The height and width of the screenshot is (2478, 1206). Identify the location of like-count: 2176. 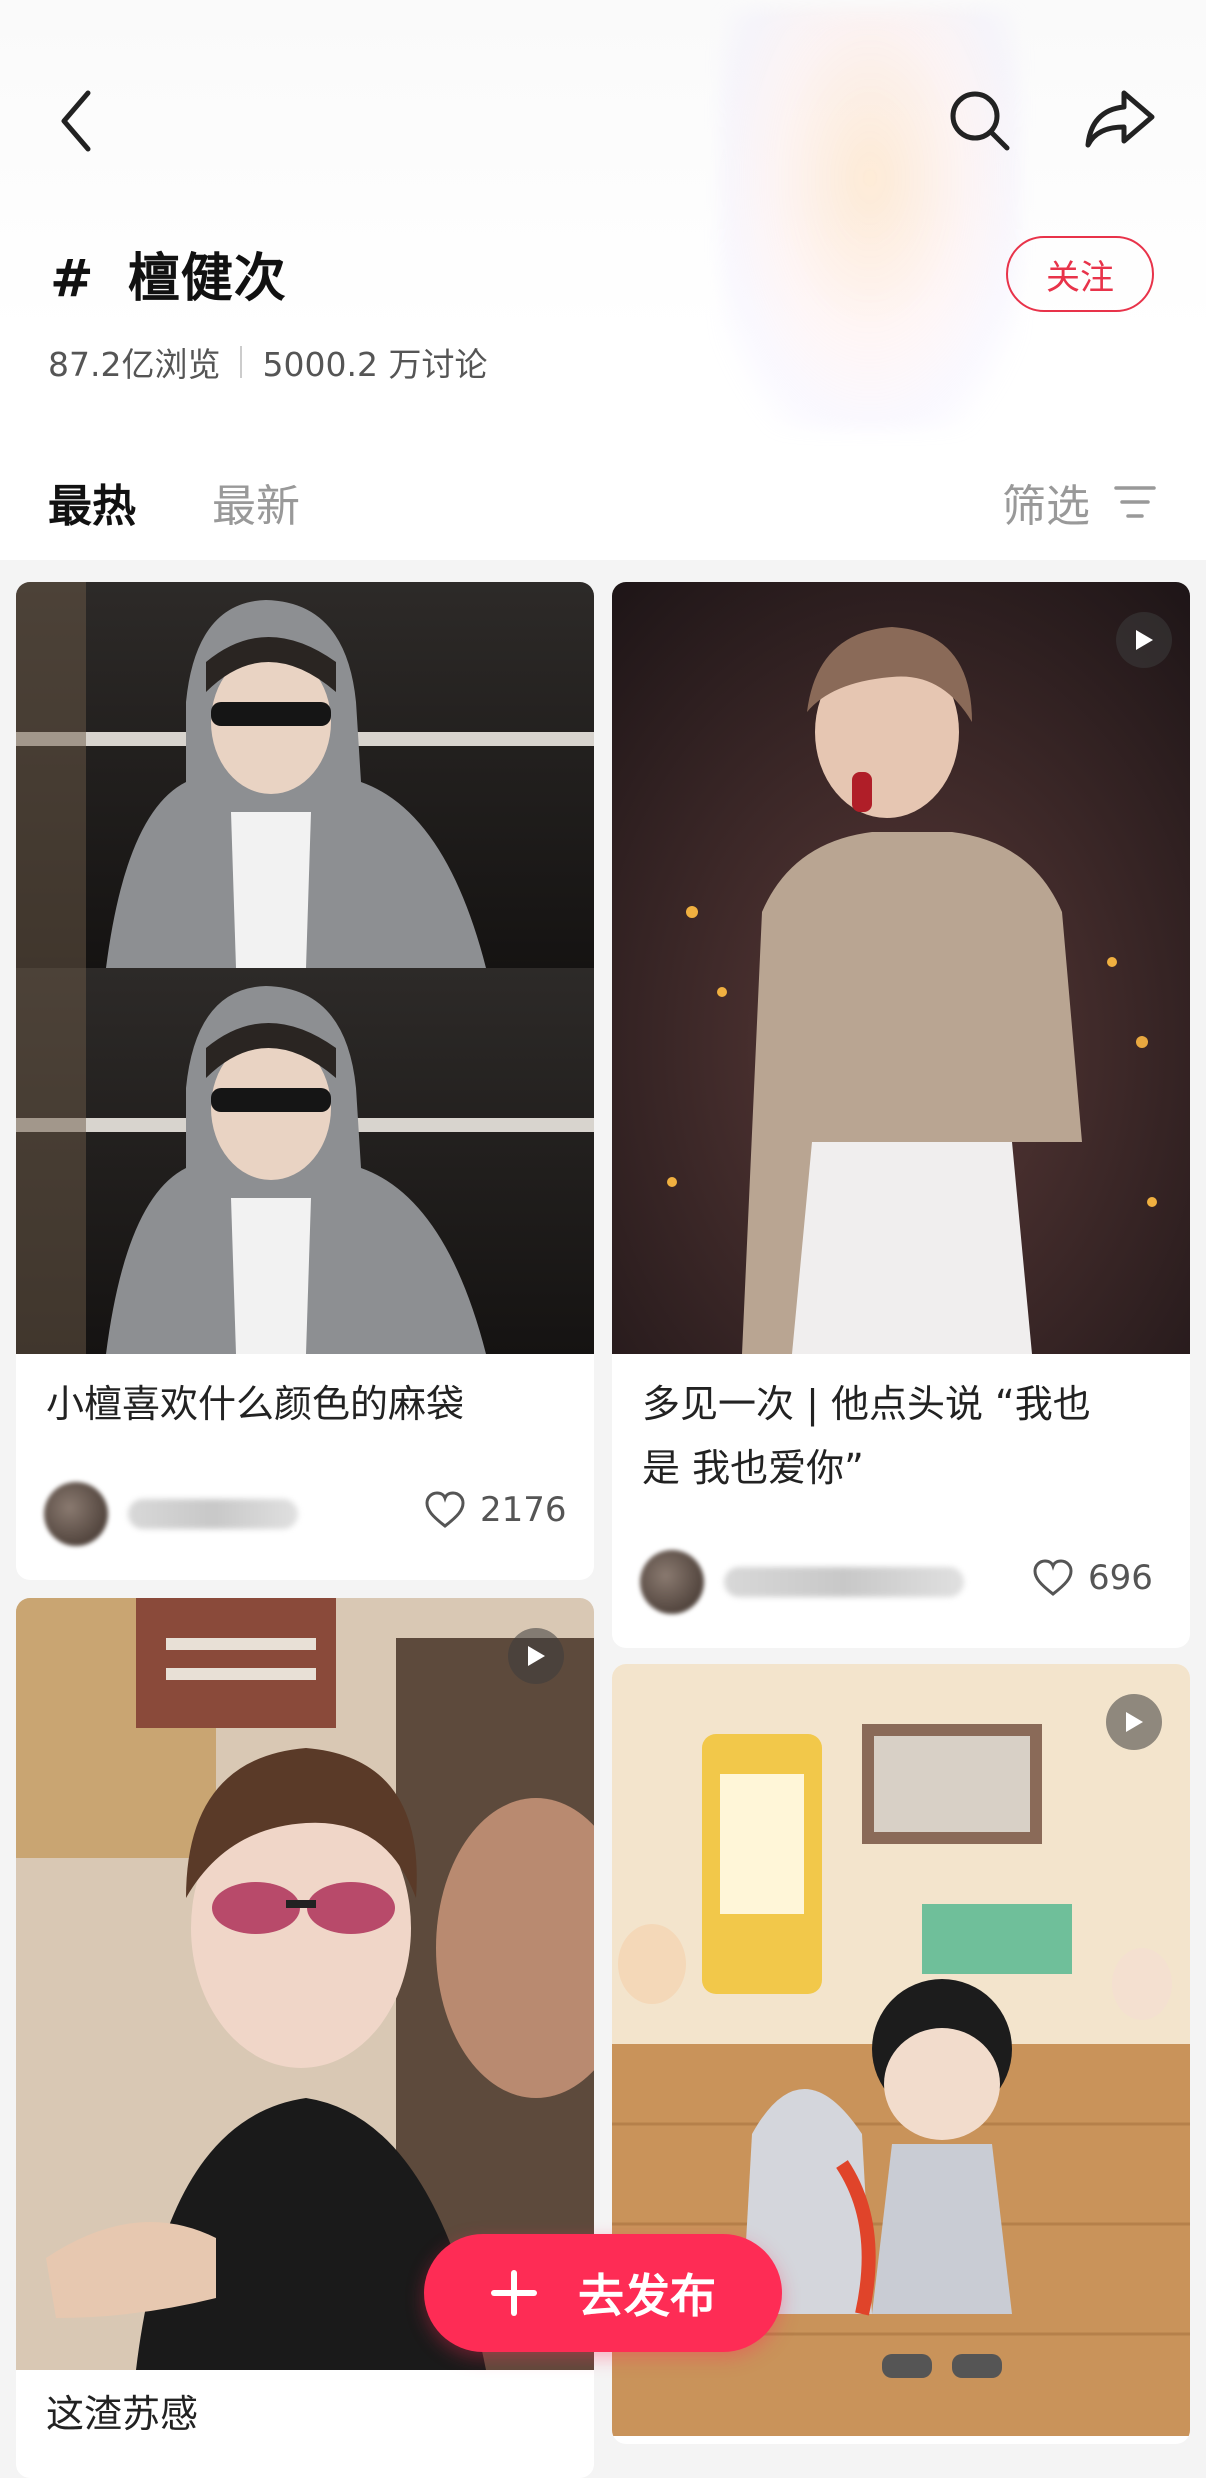
(523, 1510).